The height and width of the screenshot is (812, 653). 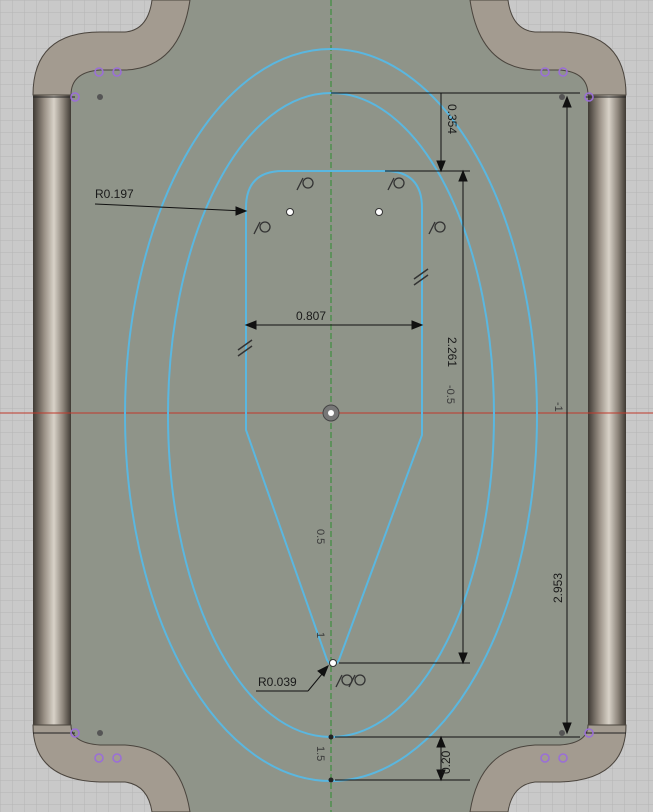 What do you see at coordinates (311, 316) in the screenshot?
I see `dim-width-inner: 0.807` at bounding box center [311, 316].